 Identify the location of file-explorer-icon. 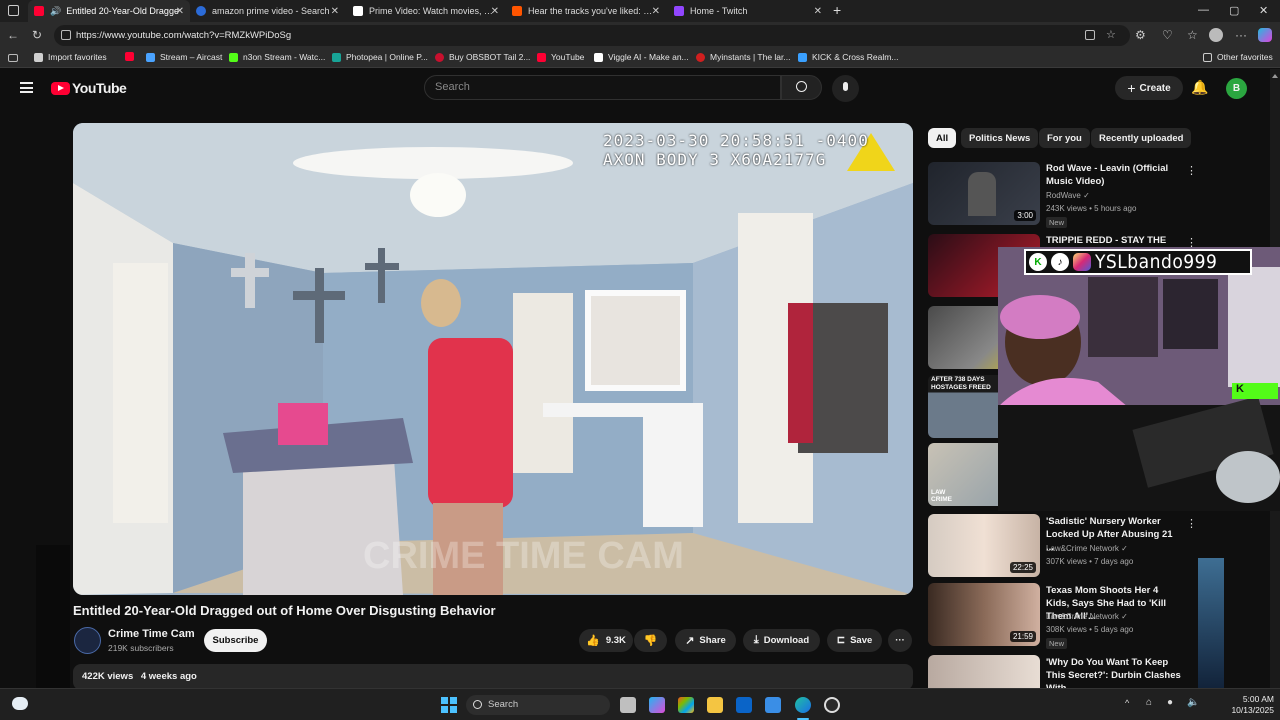
(715, 705).